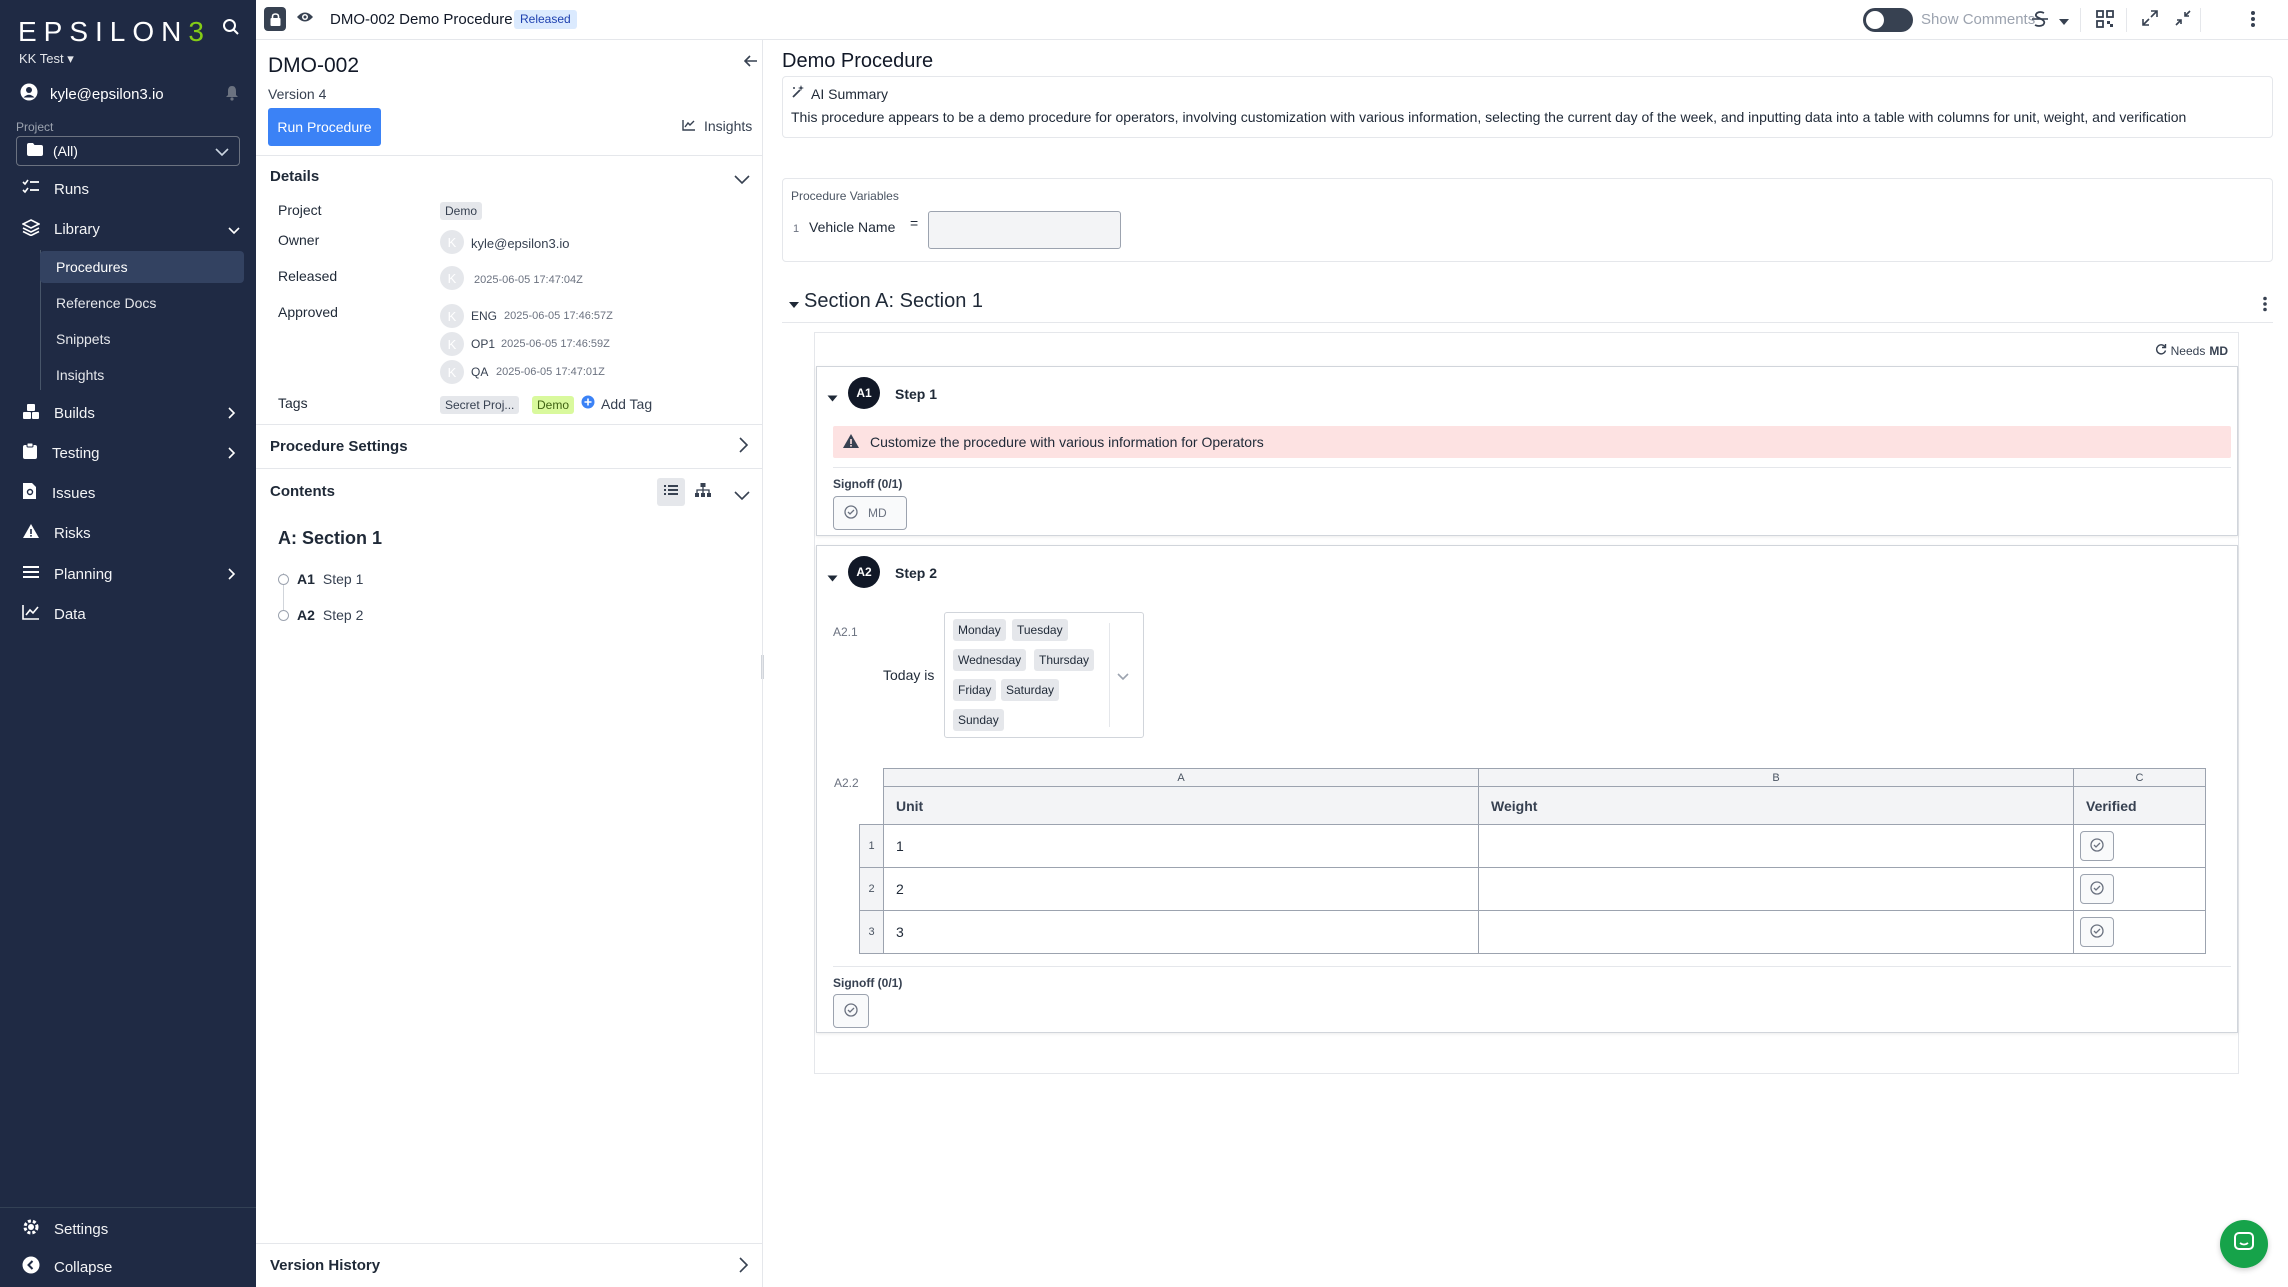 The height and width of the screenshot is (1287, 2288). Describe the element at coordinates (717, 126) in the screenshot. I see `insights-link: Insights` at that location.